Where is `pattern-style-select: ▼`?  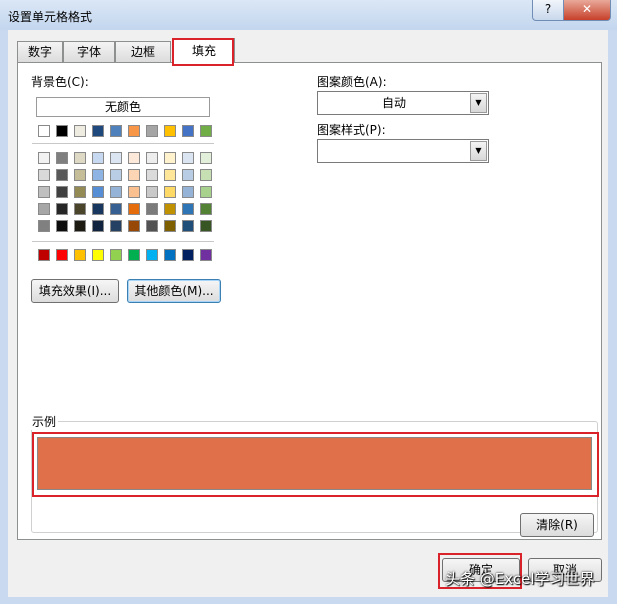 pattern-style-select: ▼ is located at coordinates (403, 151).